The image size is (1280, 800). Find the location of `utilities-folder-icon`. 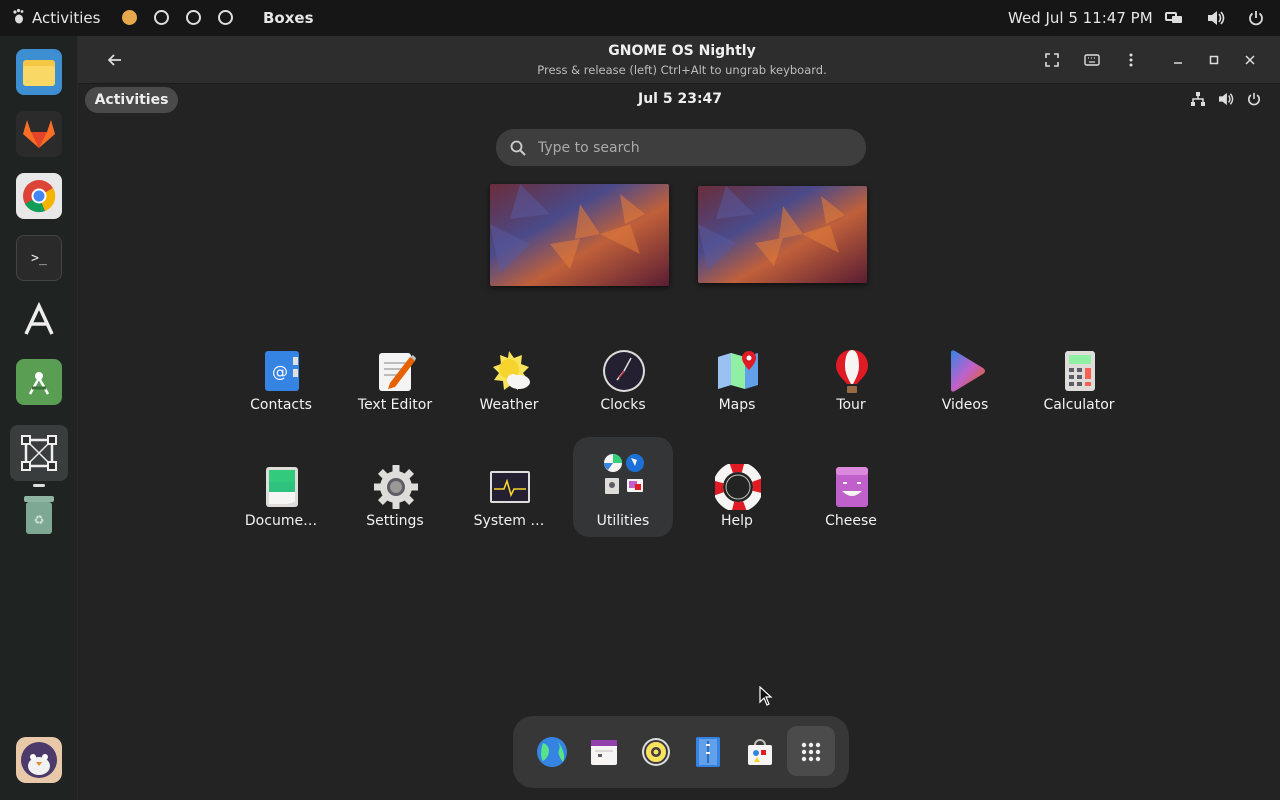

utilities-folder-icon is located at coordinates (624, 474).